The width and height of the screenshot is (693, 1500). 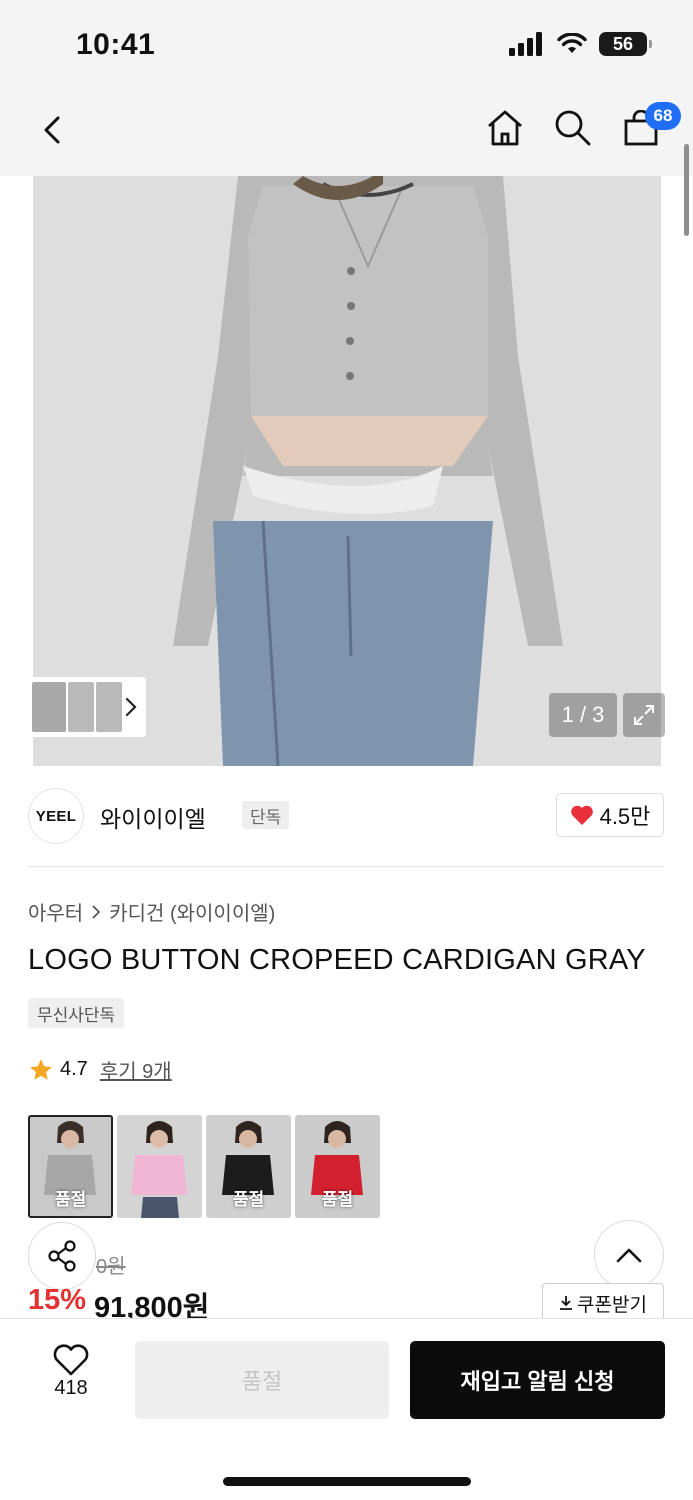 I want to click on restock-alert-button: 재입고 알림 신청, so click(x=537, y=1380).